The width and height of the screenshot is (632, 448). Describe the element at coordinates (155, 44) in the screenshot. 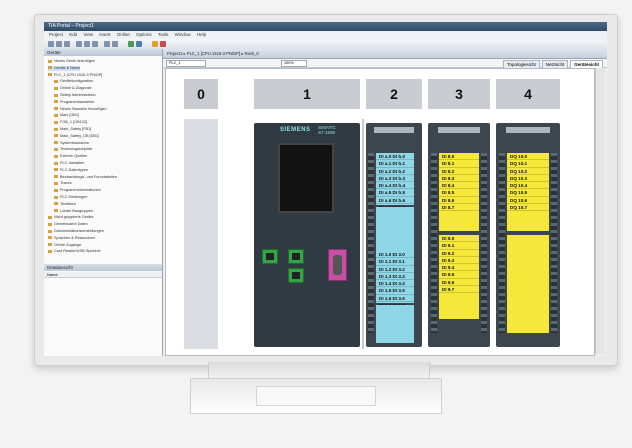

I see `go-online-icon` at that location.